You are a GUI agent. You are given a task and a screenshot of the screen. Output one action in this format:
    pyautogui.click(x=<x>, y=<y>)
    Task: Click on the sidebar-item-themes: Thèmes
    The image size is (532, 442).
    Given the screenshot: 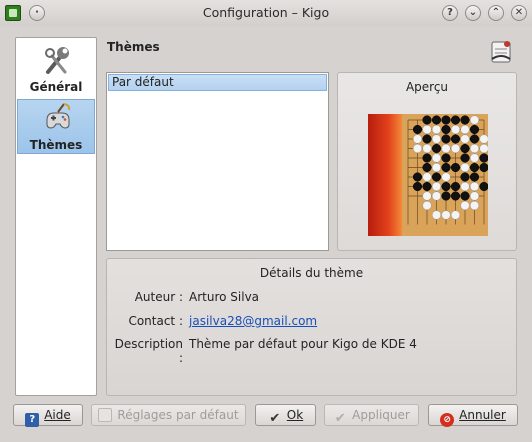 What is the action you would take?
    pyautogui.click(x=56, y=126)
    